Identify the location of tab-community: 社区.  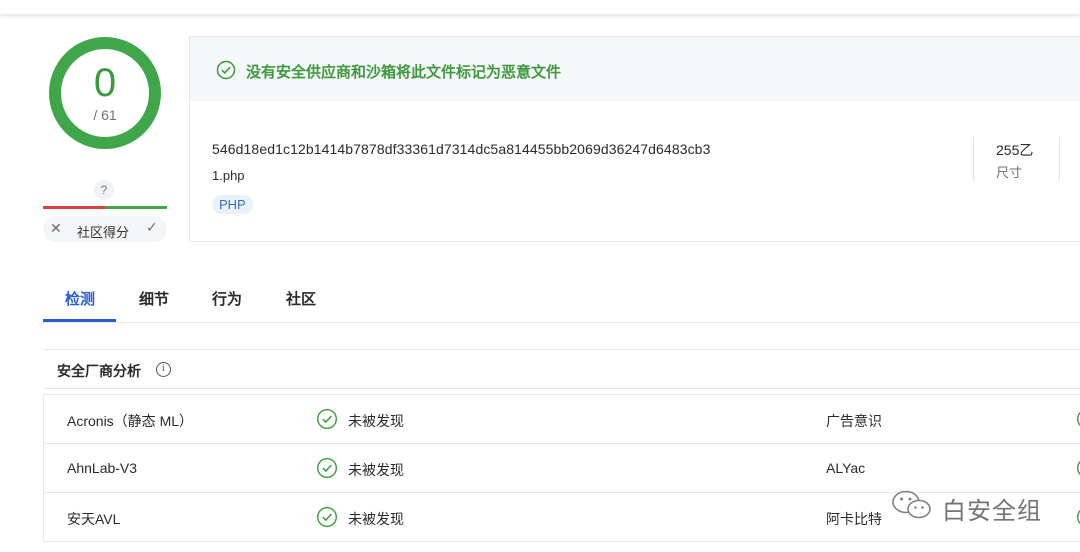
(301, 298).